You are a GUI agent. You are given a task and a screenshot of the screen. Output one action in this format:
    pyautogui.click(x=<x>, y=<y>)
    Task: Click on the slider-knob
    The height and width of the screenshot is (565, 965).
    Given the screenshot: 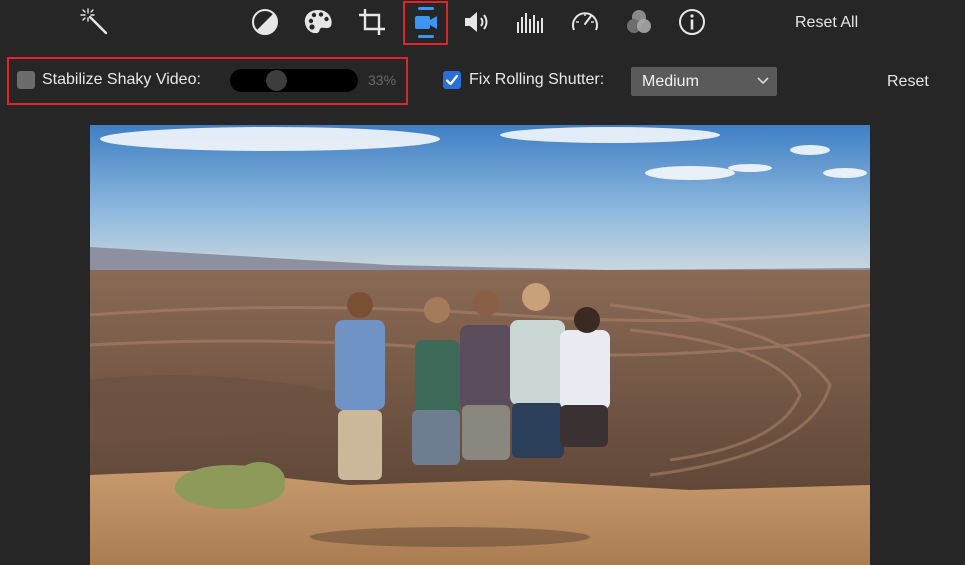 What is the action you would take?
    pyautogui.click(x=276, y=80)
    